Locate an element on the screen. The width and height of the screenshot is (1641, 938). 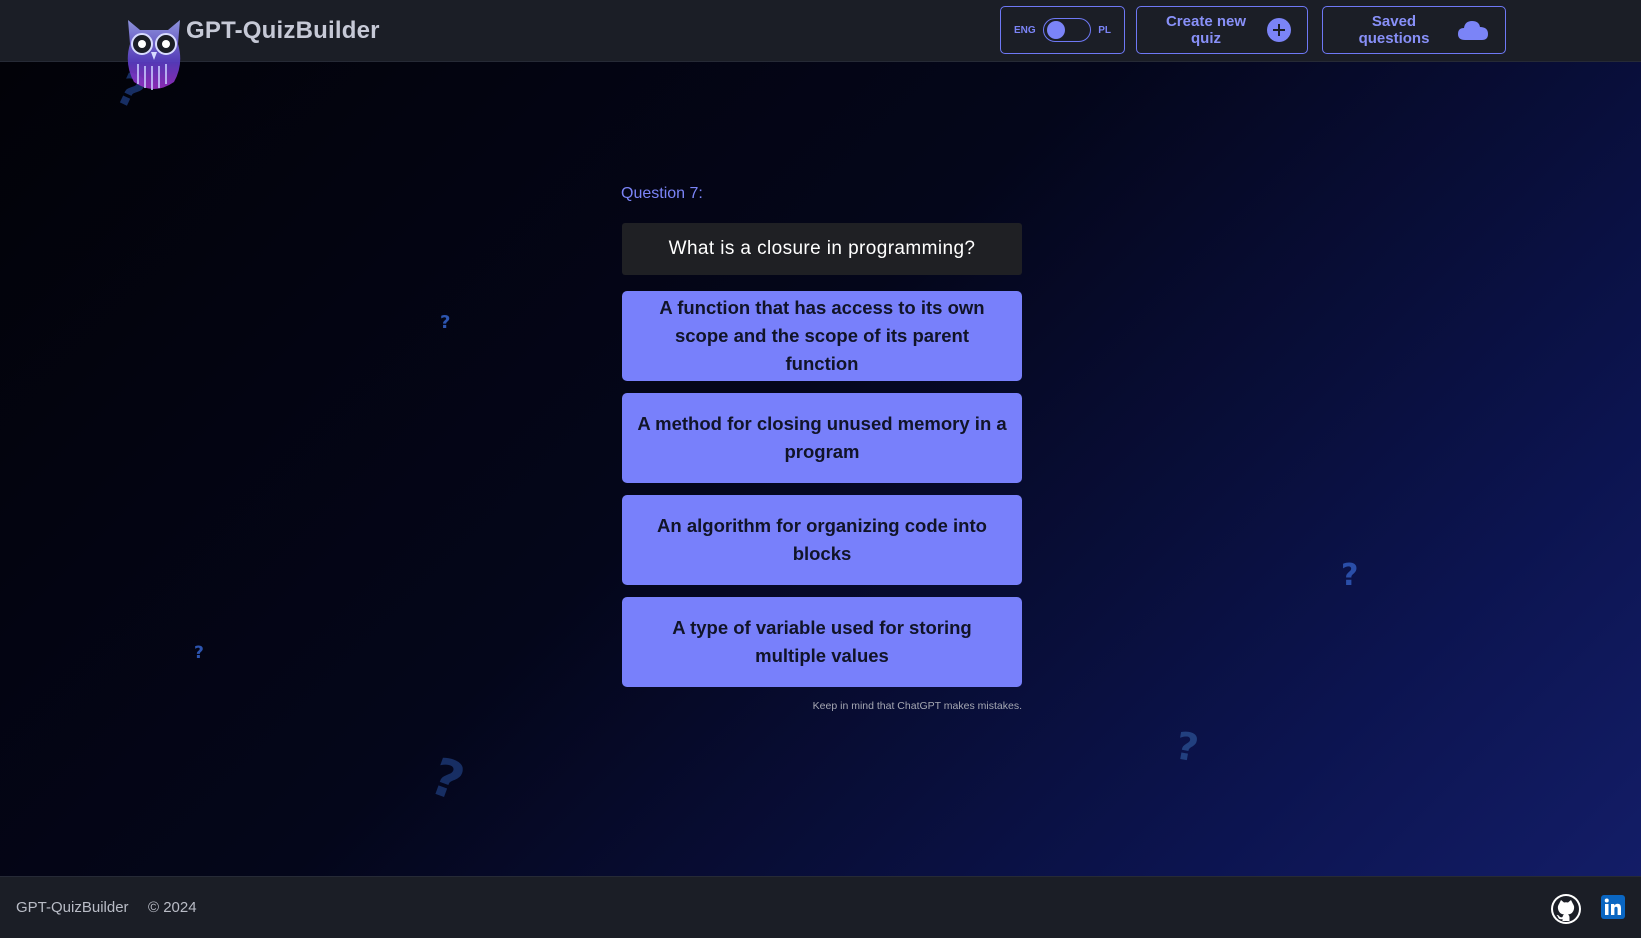
cloud-icon is located at coordinates (1473, 30).